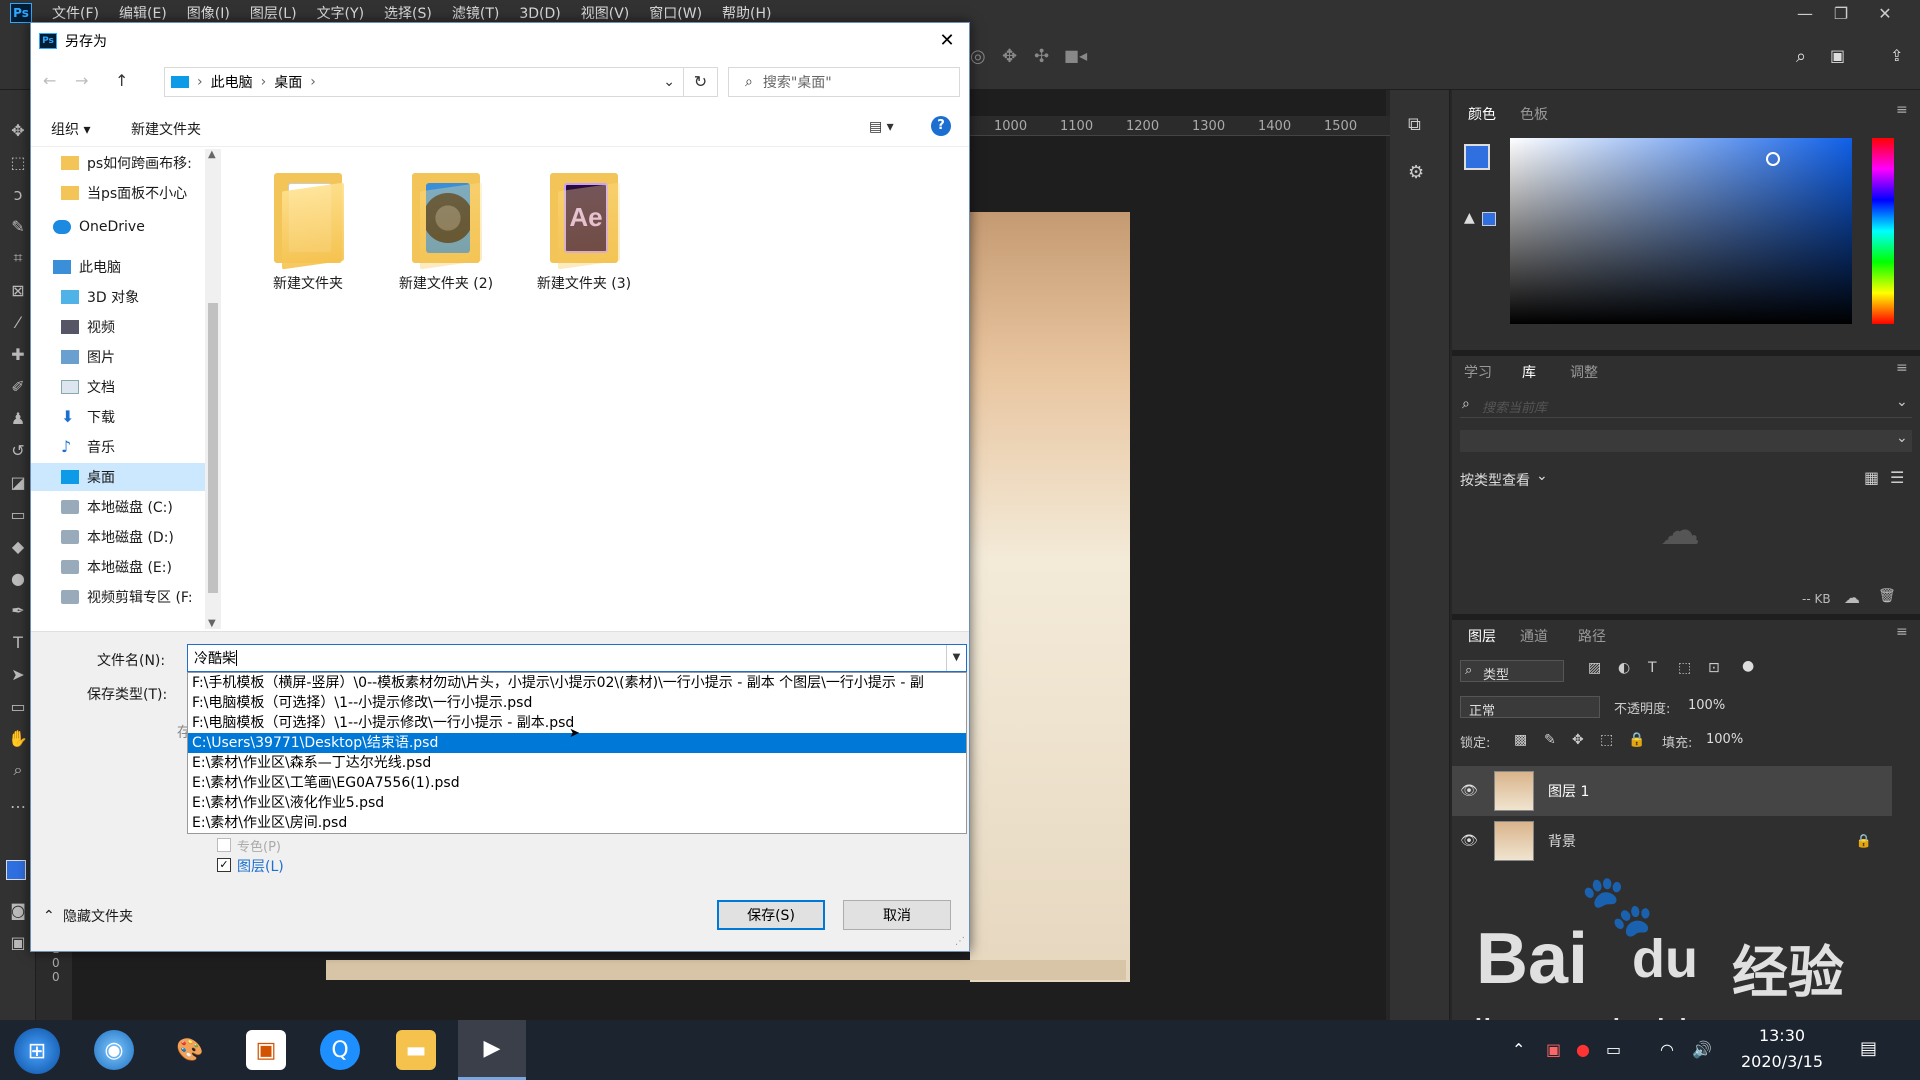 This screenshot has height=1080, width=1920. I want to click on nav-item-onedrive: OneDrive, so click(126, 227).